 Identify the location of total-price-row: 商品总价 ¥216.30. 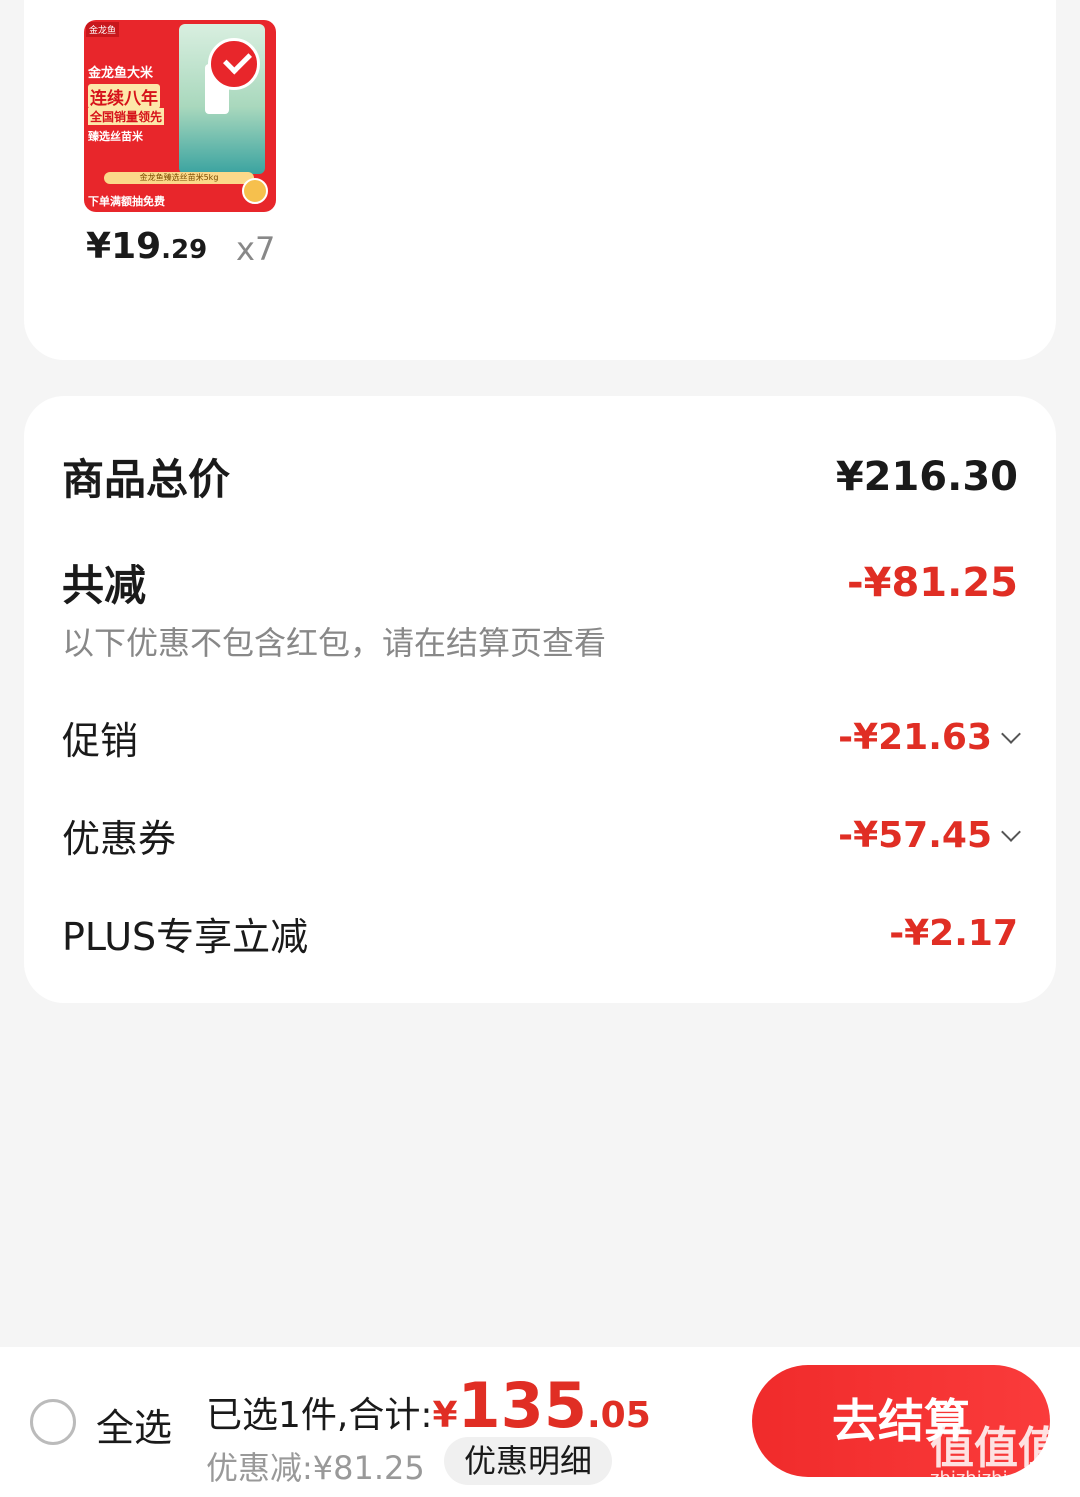
(540, 476).